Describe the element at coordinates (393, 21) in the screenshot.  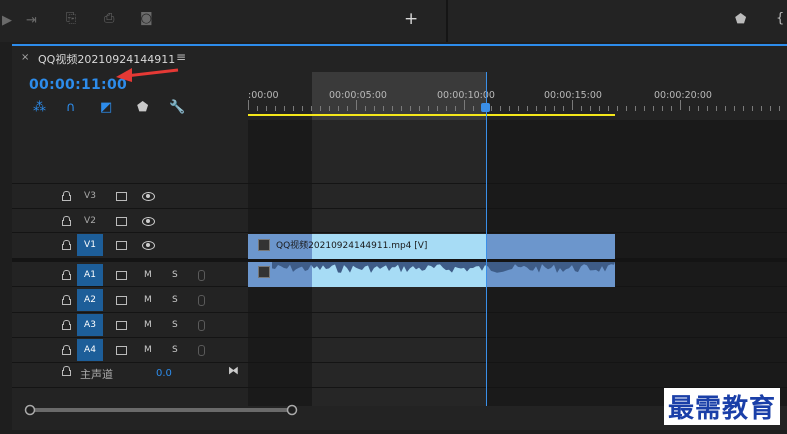
I see `top-toolbar: ▶ ⇥ ⎘ ⎙ ◙ + ⬟ {` at that location.